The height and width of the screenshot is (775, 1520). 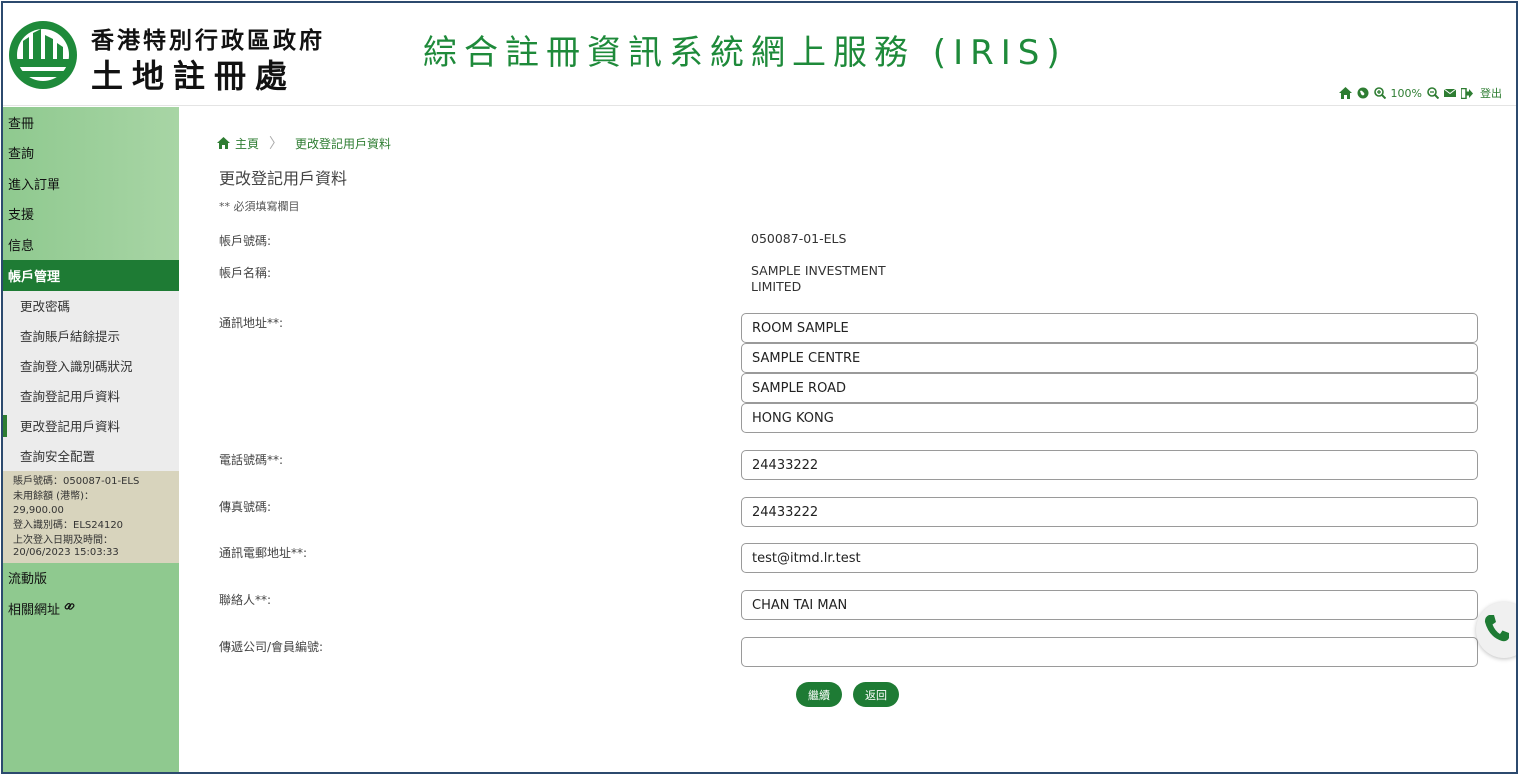 I want to click on sidebar-item-search-register: 查冊, so click(x=91, y=122).